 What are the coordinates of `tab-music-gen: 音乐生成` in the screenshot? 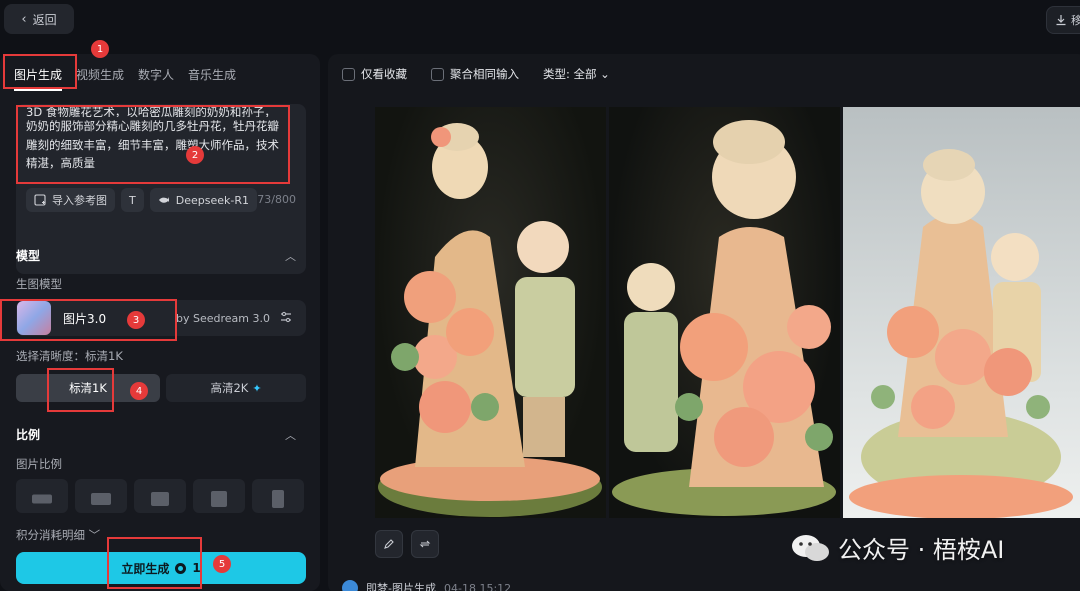 It's located at (212, 77).